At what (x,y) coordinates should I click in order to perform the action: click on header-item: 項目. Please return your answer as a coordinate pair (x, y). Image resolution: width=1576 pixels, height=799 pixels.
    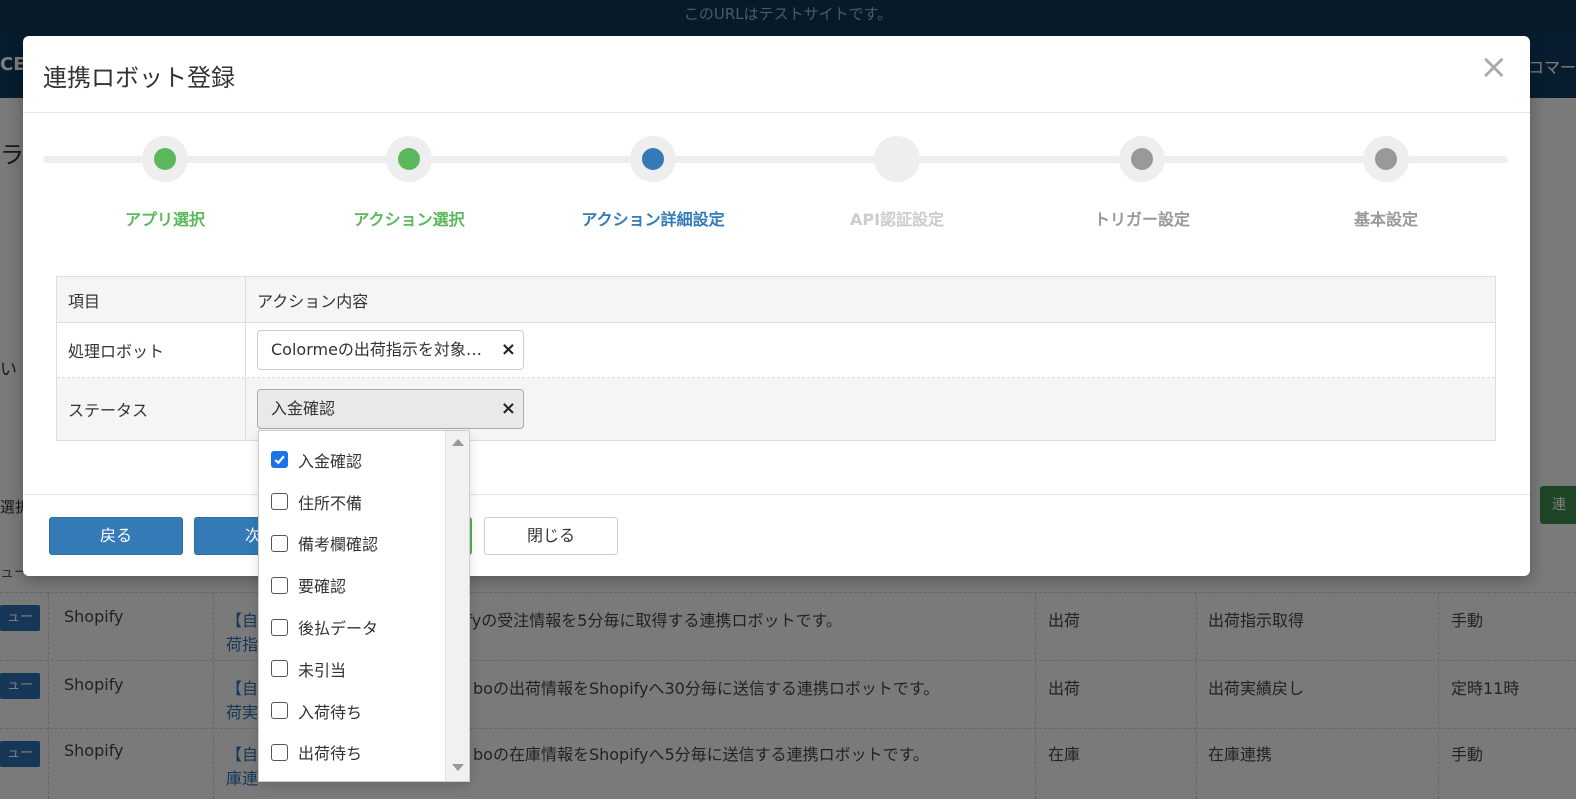
    Looking at the image, I should click on (151, 299).